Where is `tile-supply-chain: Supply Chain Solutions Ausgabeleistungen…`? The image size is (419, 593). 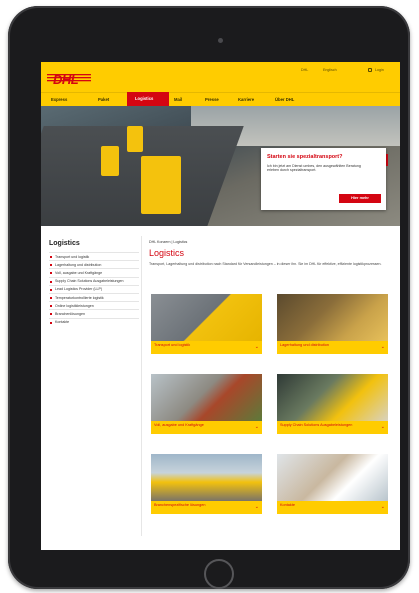
tile-supply-chain: Supply Chain Solutions Ausgabeleistungen… is located at coordinates (332, 404).